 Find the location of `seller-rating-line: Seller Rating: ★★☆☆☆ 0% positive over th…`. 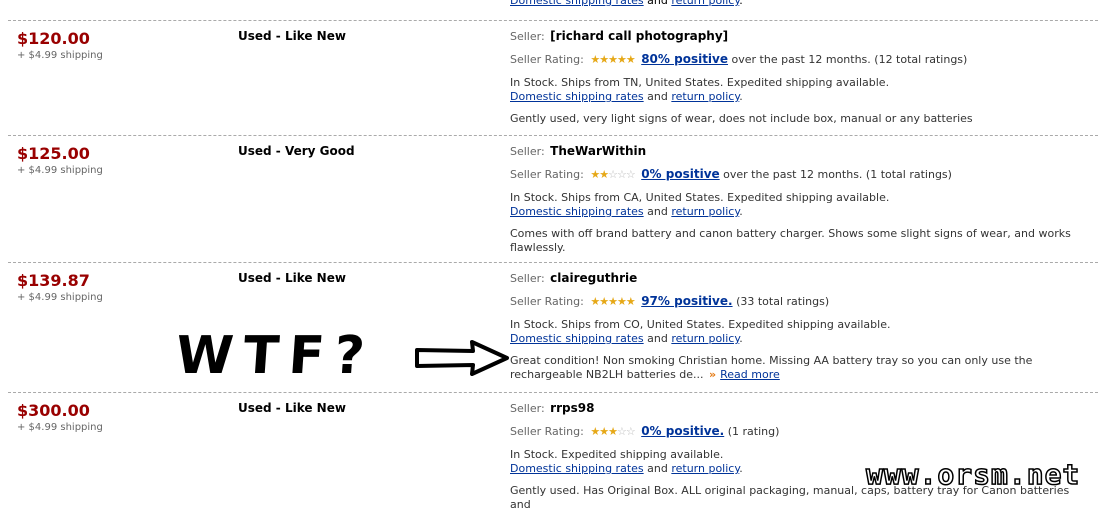

seller-rating-line: Seller Rating: ★★☆☆☆ 0% positive over th… is located at coordinates (800, 177).